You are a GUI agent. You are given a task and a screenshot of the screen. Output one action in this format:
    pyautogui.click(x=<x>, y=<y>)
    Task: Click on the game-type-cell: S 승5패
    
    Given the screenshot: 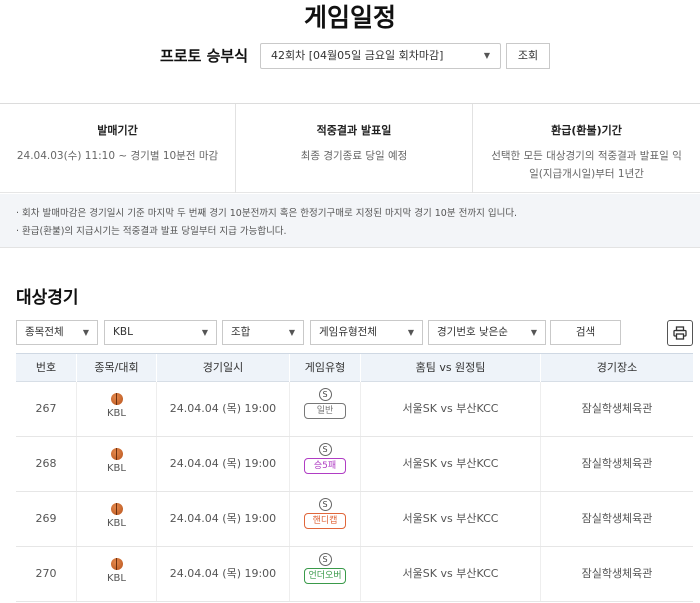 What is the action you would take?
    pyautogui.click(x=325, y=464)
    